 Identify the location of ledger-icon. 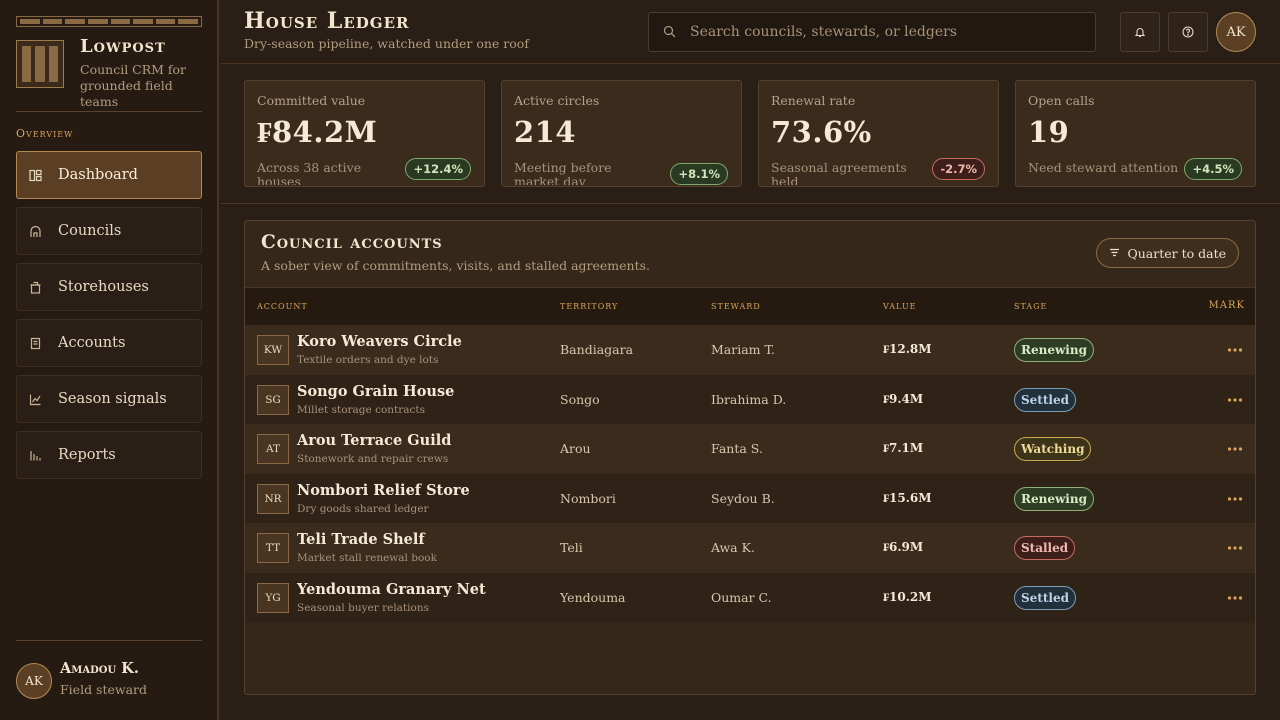
(35, 343).